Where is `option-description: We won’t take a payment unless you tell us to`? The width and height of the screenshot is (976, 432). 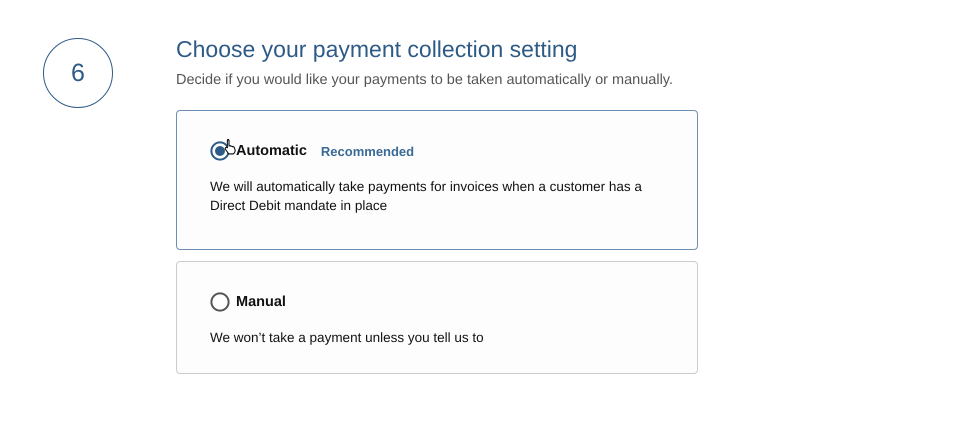 option-description: We won’t take a payment unless you tell us to is located at coordinates (347, 338).